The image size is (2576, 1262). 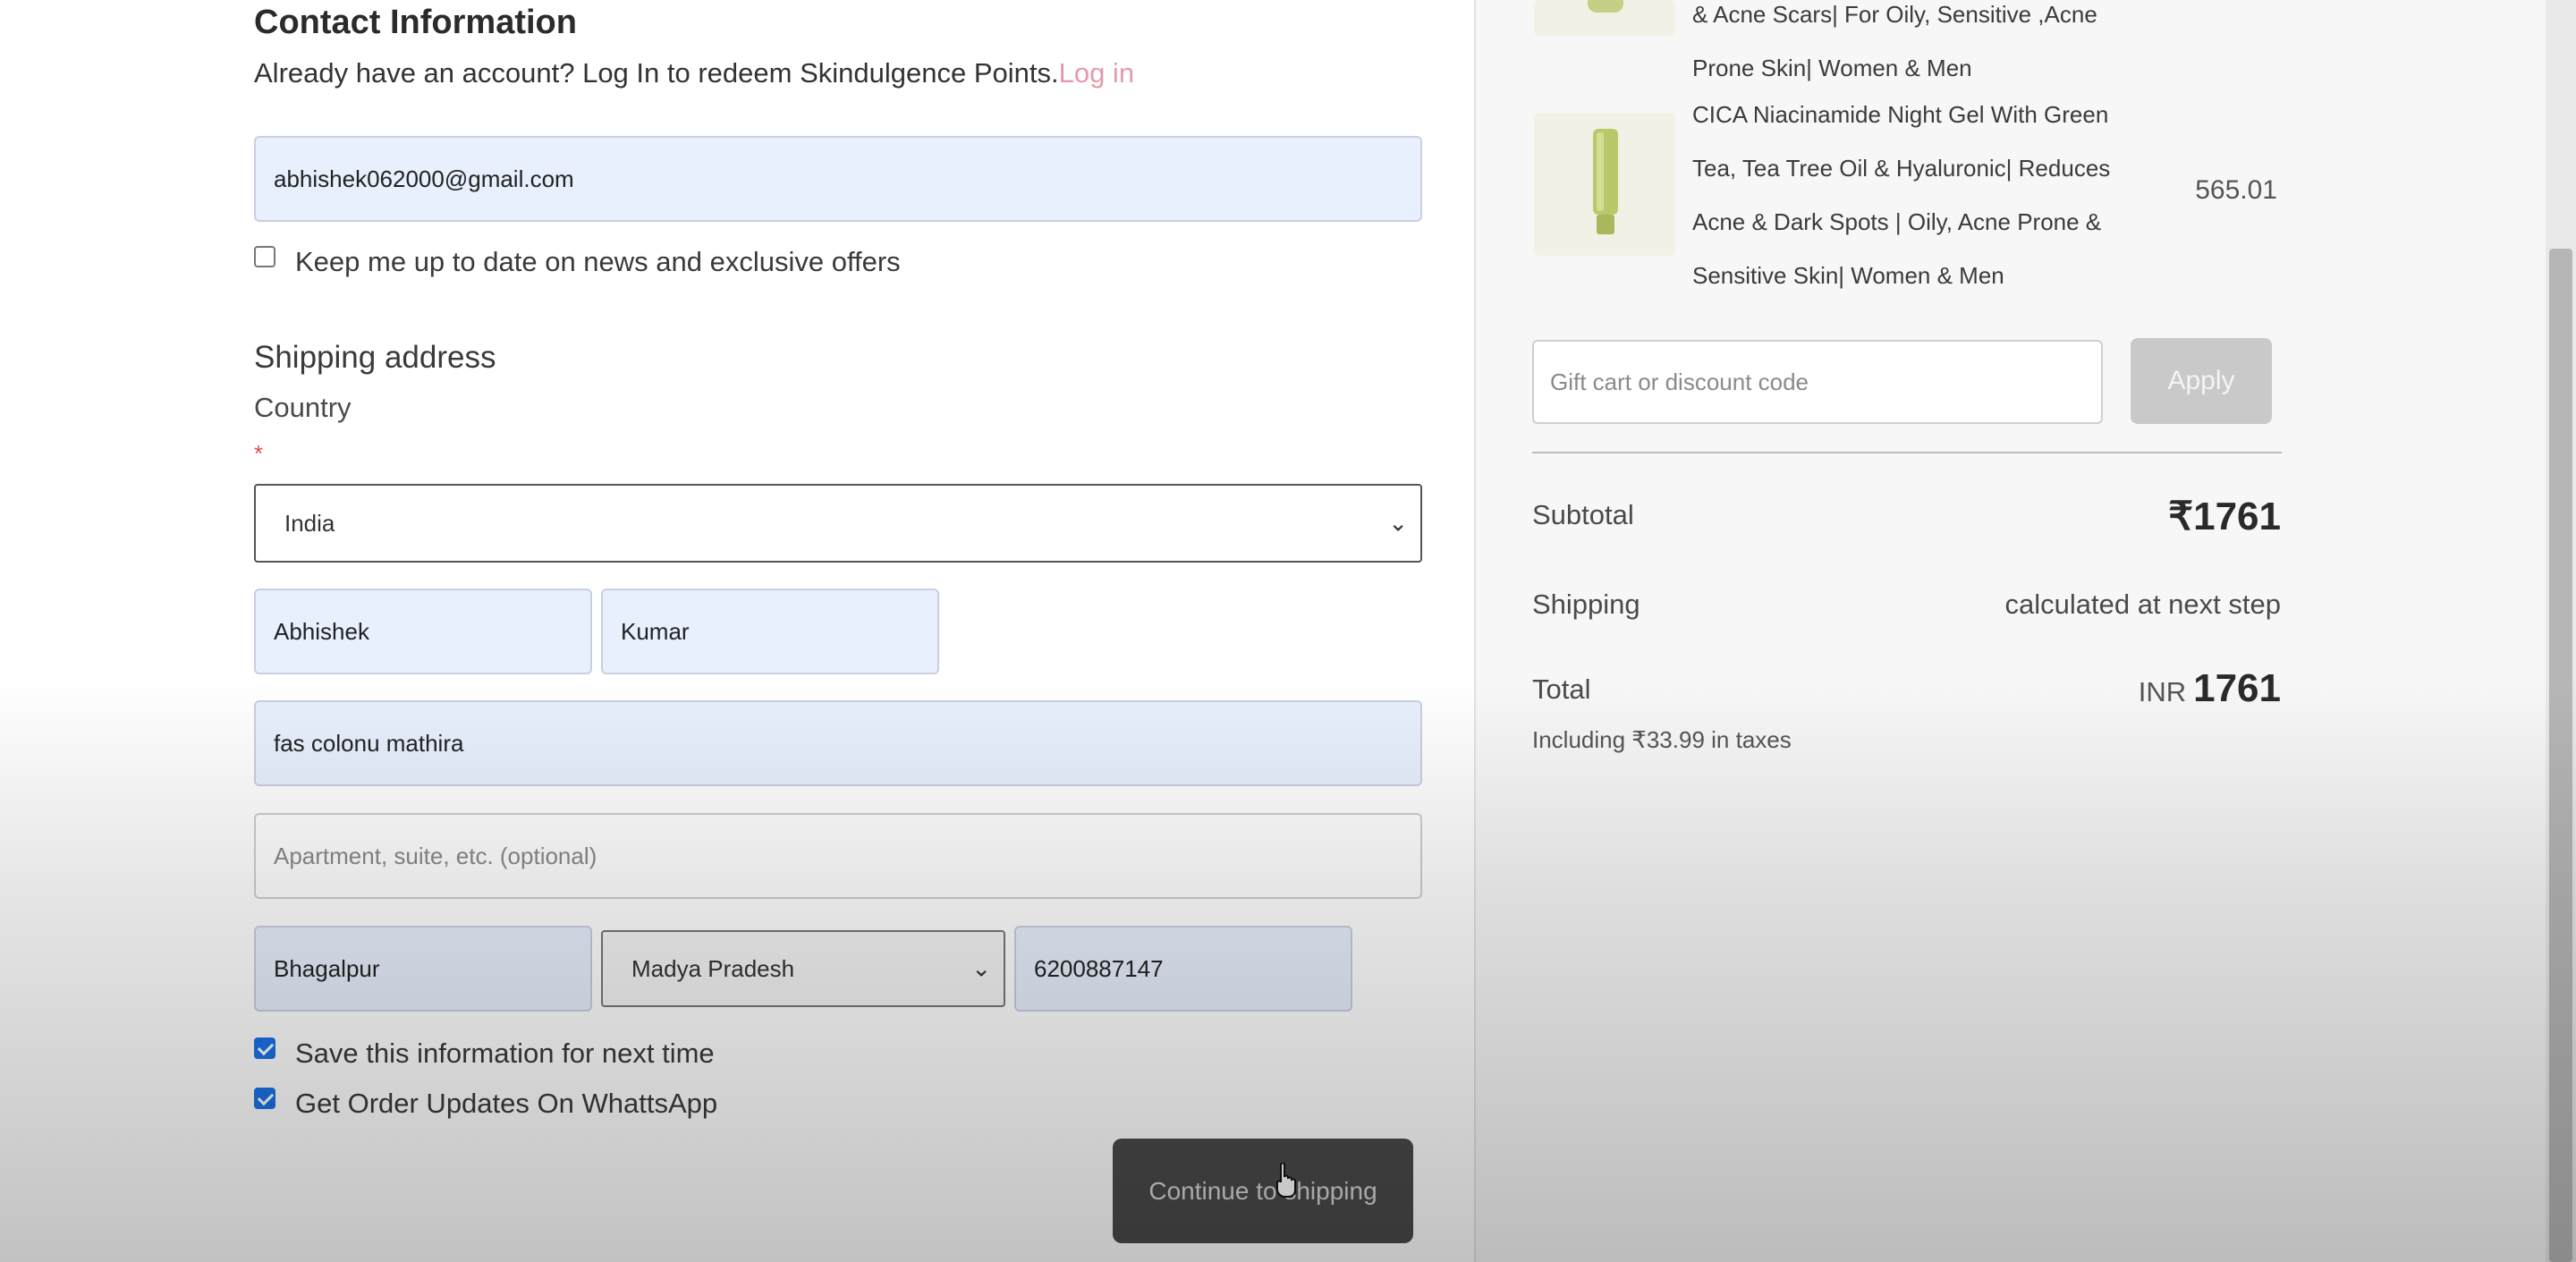 I want to click on last-name-field: Kumar, so click(x=770, y=631).